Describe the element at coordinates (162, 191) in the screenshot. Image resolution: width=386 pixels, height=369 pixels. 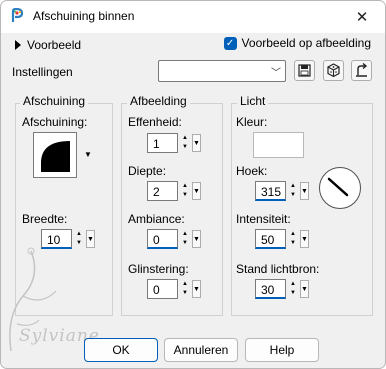
I see `depth-input: 2` at that location.